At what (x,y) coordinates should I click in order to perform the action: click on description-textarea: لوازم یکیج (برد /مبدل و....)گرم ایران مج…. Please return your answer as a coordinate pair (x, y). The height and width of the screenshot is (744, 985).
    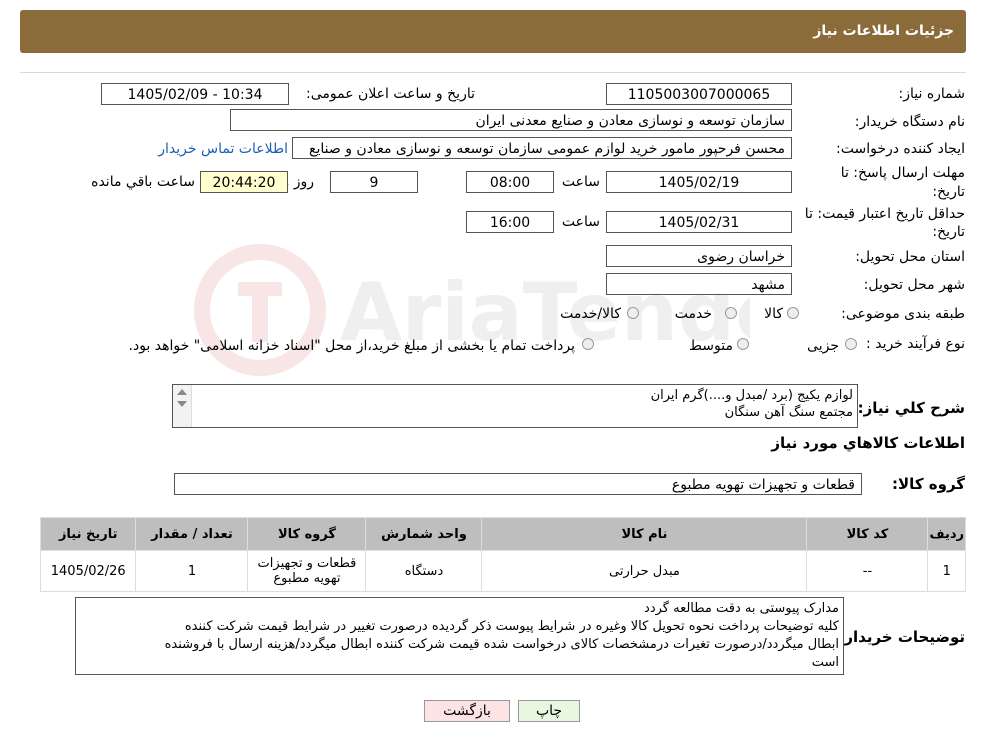
    Looking at the image, I should click on (515, 406).